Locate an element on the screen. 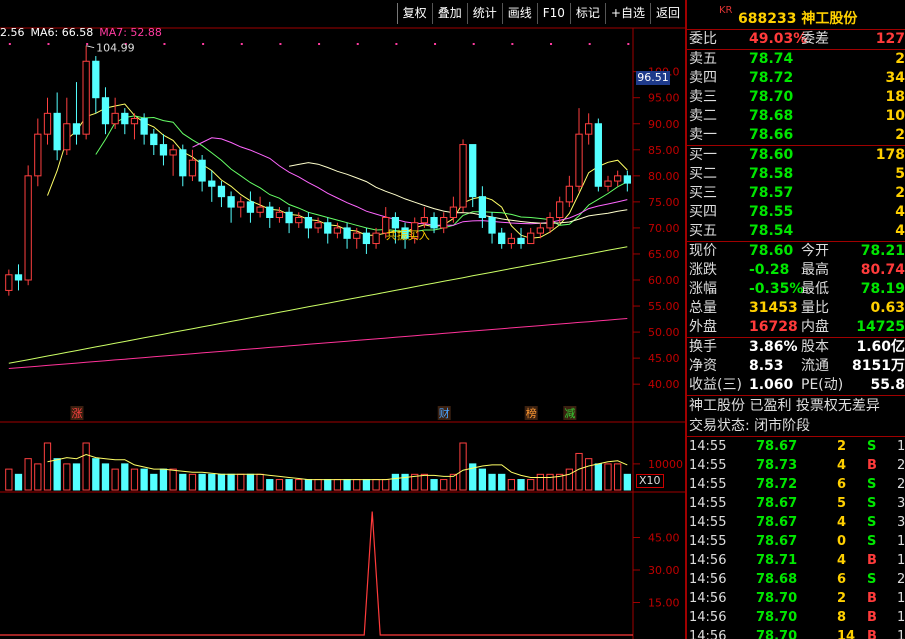 Image resolution: width=905 pixels, height=639 pixels. sell_rows-level: 卖四 78.72 34 is located at coordinates (796, 78).